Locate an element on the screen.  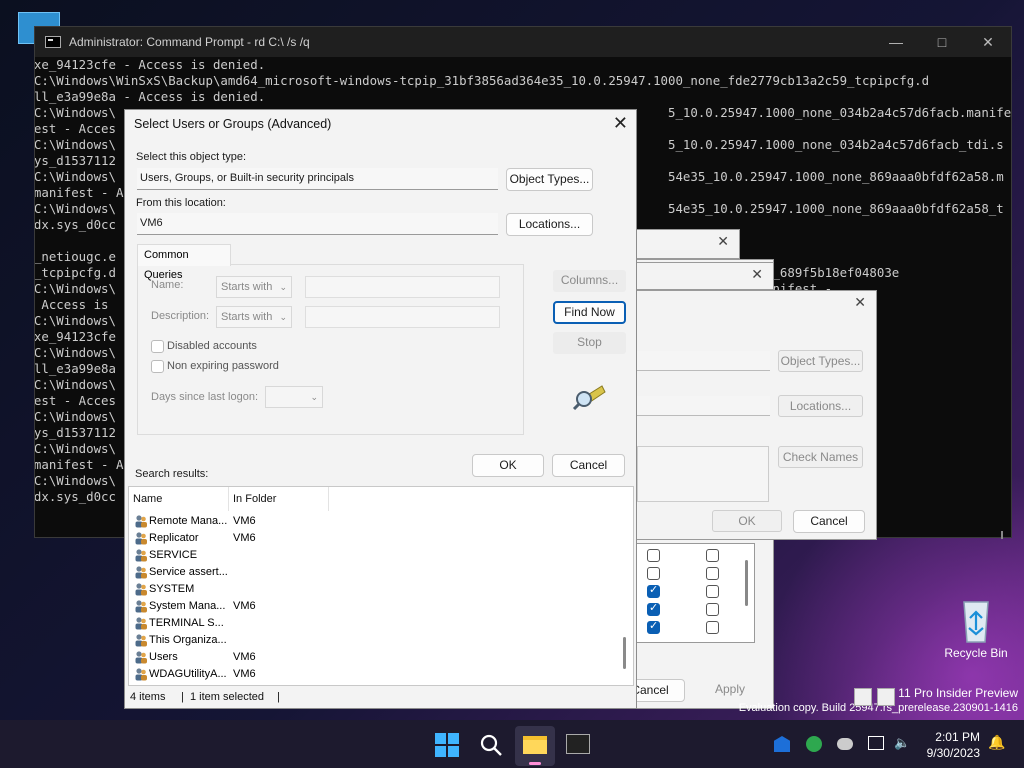
background-window-2: ✕ is located at coordinates (705, 276).